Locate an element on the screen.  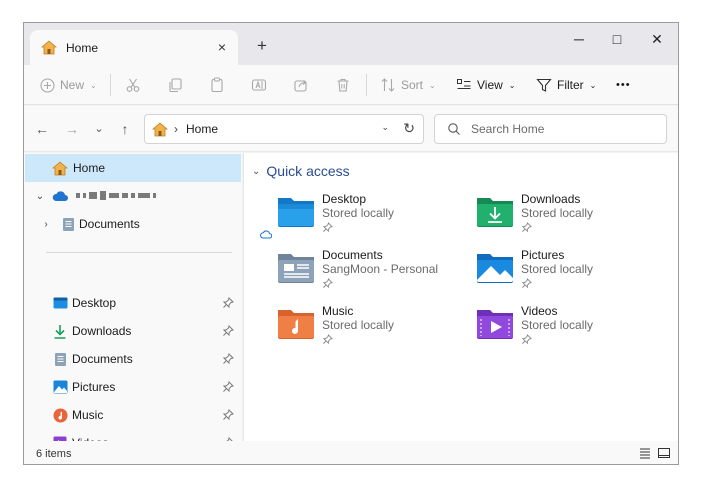
tiles-view-icon is located at coordinates (664, 453).